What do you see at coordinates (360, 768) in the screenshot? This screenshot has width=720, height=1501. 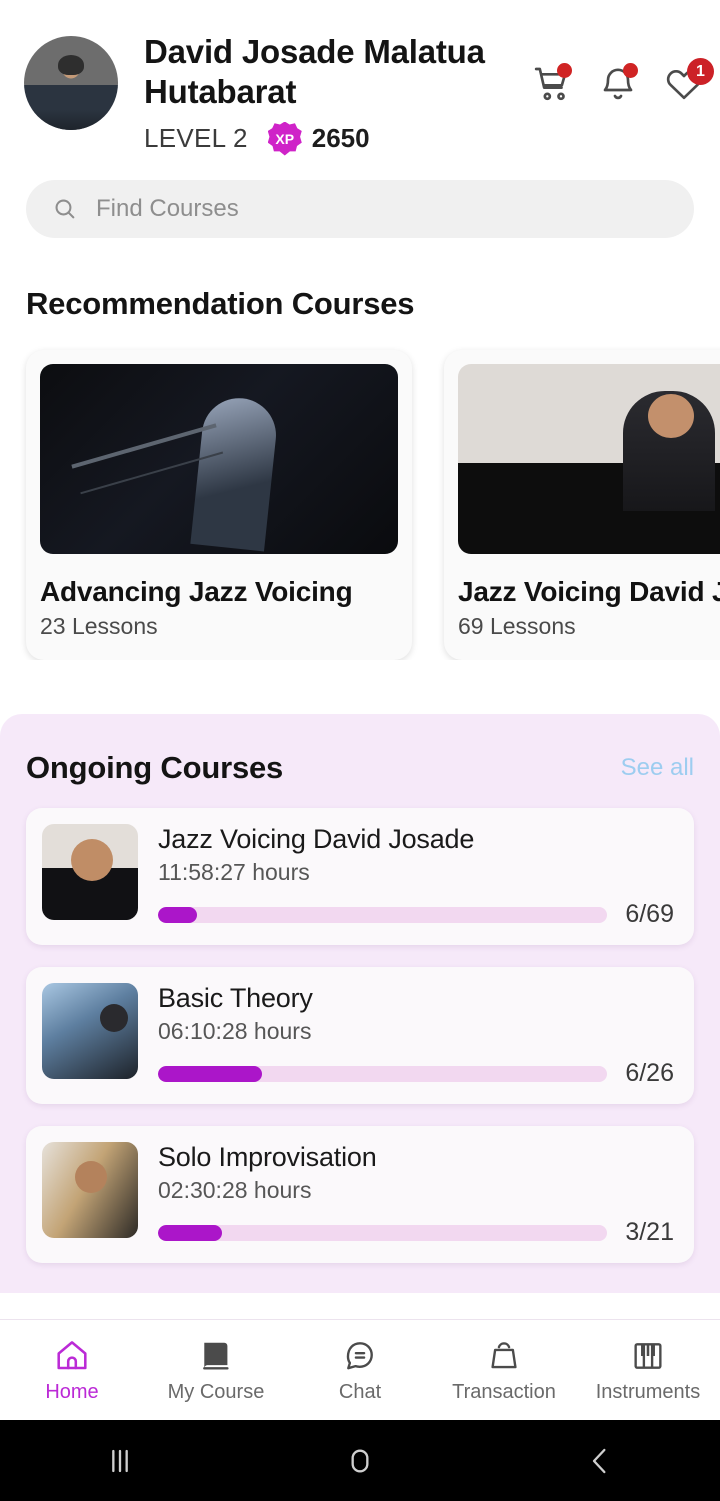 I see `ongoing-header: Ongoing Courses See all` at bounding box center [360, 768].